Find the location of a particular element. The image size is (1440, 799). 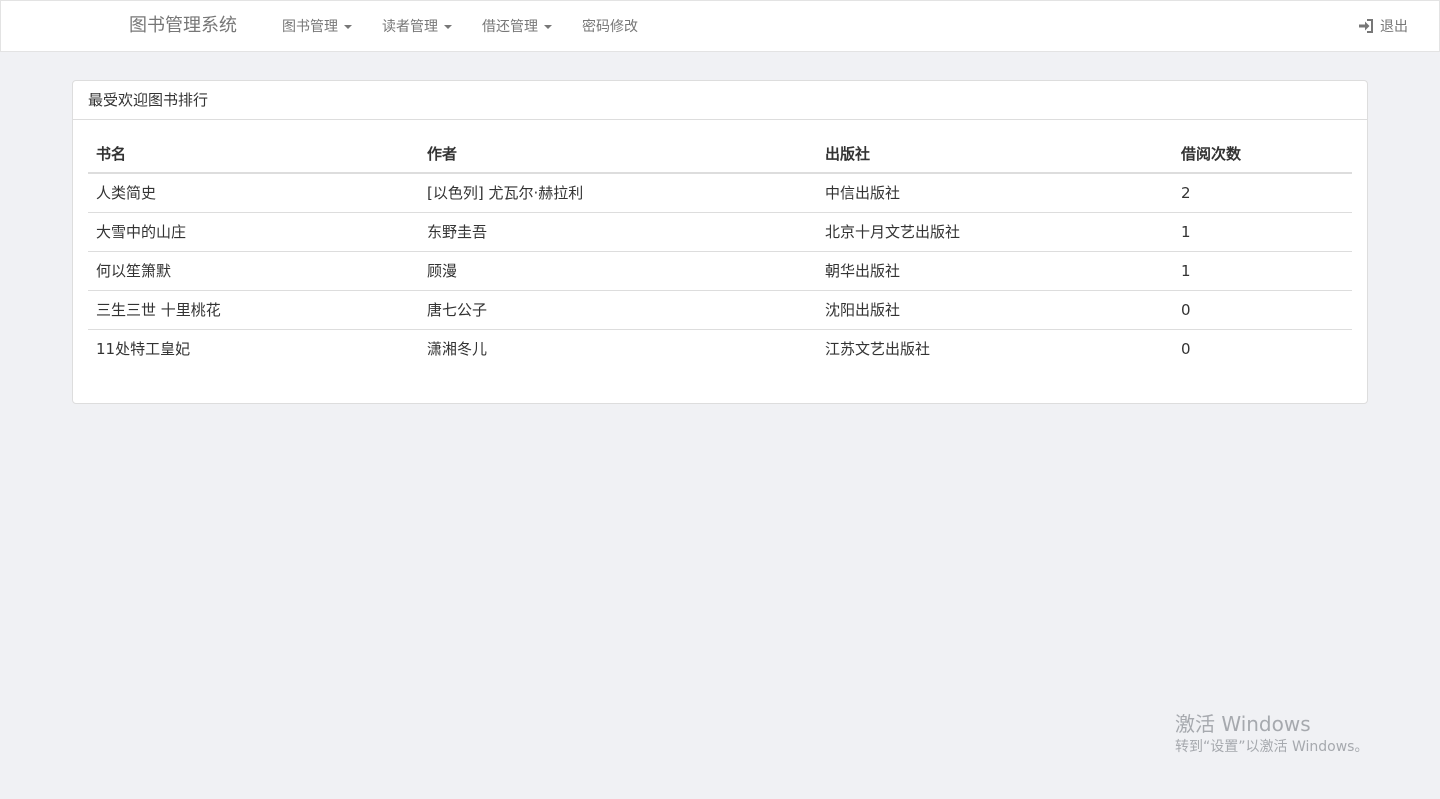

nav-reader-management-label: 读者管理 is located at coordinates (410, 27).